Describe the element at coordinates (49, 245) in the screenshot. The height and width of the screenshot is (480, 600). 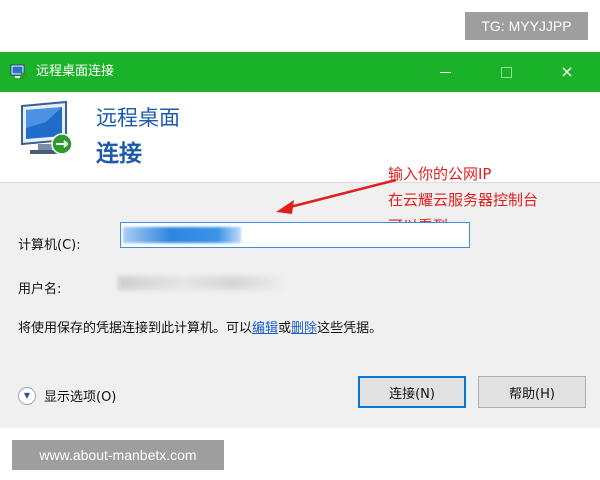
I see `computer-label: 计算机(C):` at that location.